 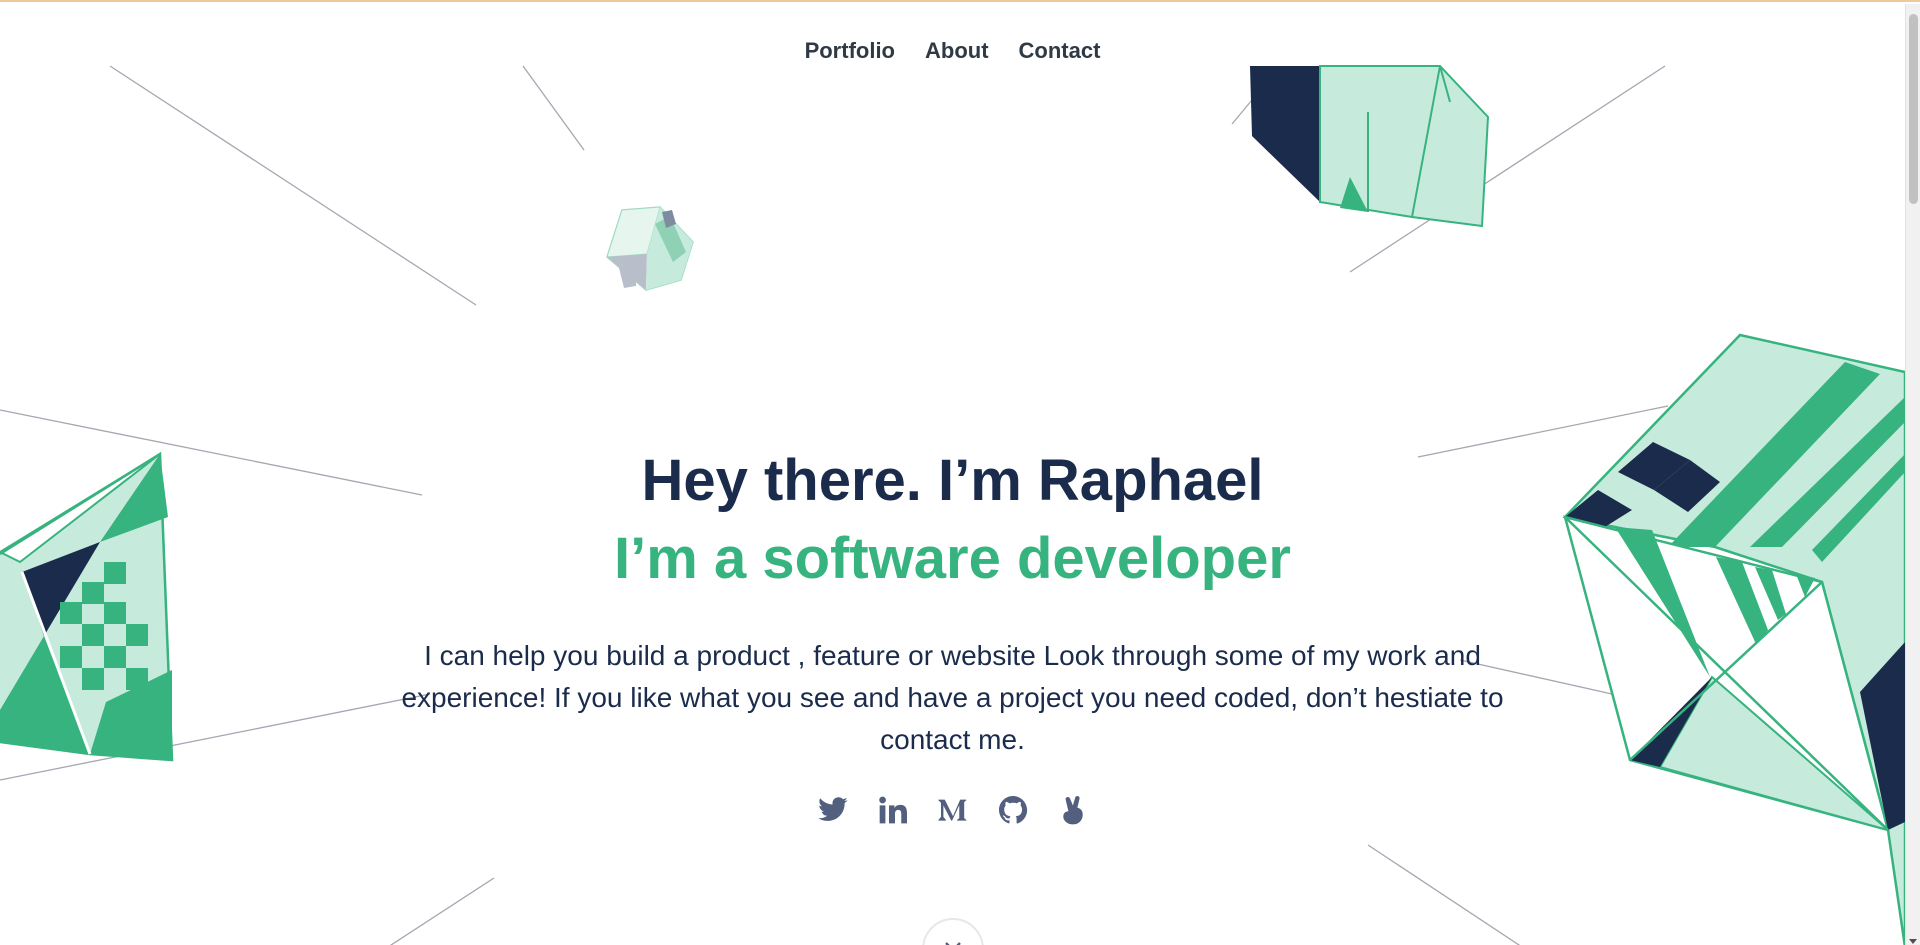 What do you see at coordinates (650, 248) in the screenshot?
I see `small-cube-shape` at bounding box center [650, 248].